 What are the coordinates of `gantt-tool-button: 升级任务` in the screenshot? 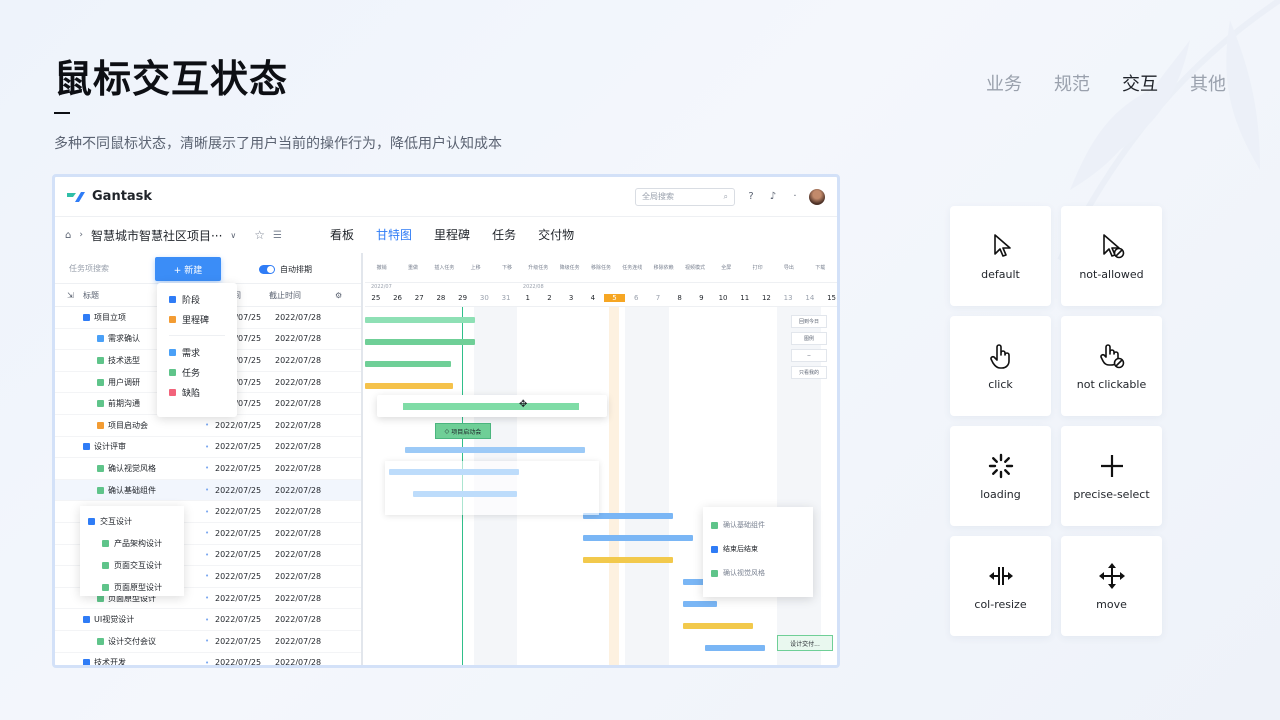 It's located at (538, 267).